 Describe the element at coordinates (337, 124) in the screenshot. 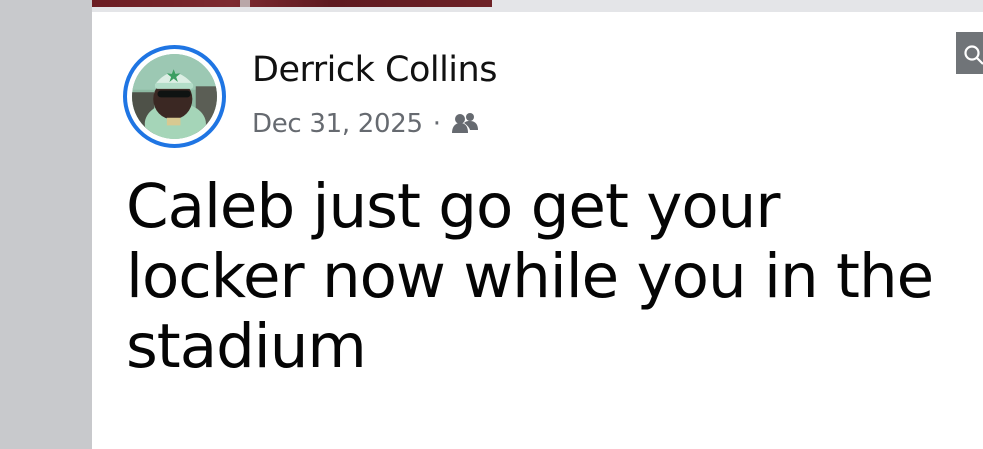

I see `post-date: Dec 31, 2025` at that location.